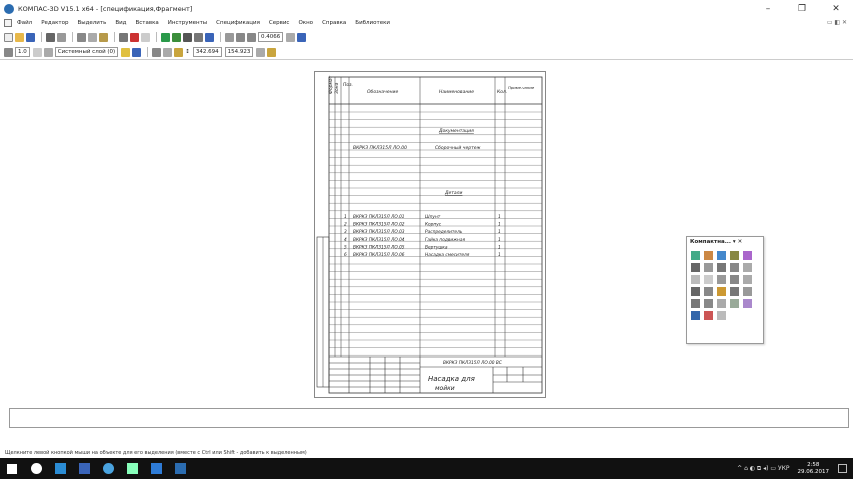  Describe the element at coordinates (708, 315) in the screenshot. I see `aux-line-icon` at that location.